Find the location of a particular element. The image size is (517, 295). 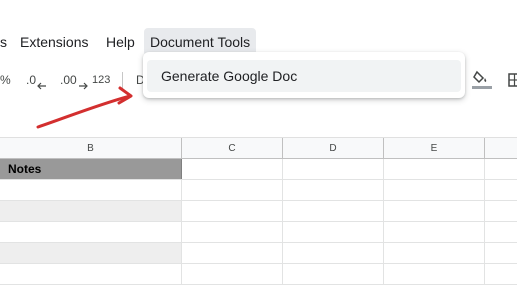

column-header-c: C is located at coordinates (232, 148).